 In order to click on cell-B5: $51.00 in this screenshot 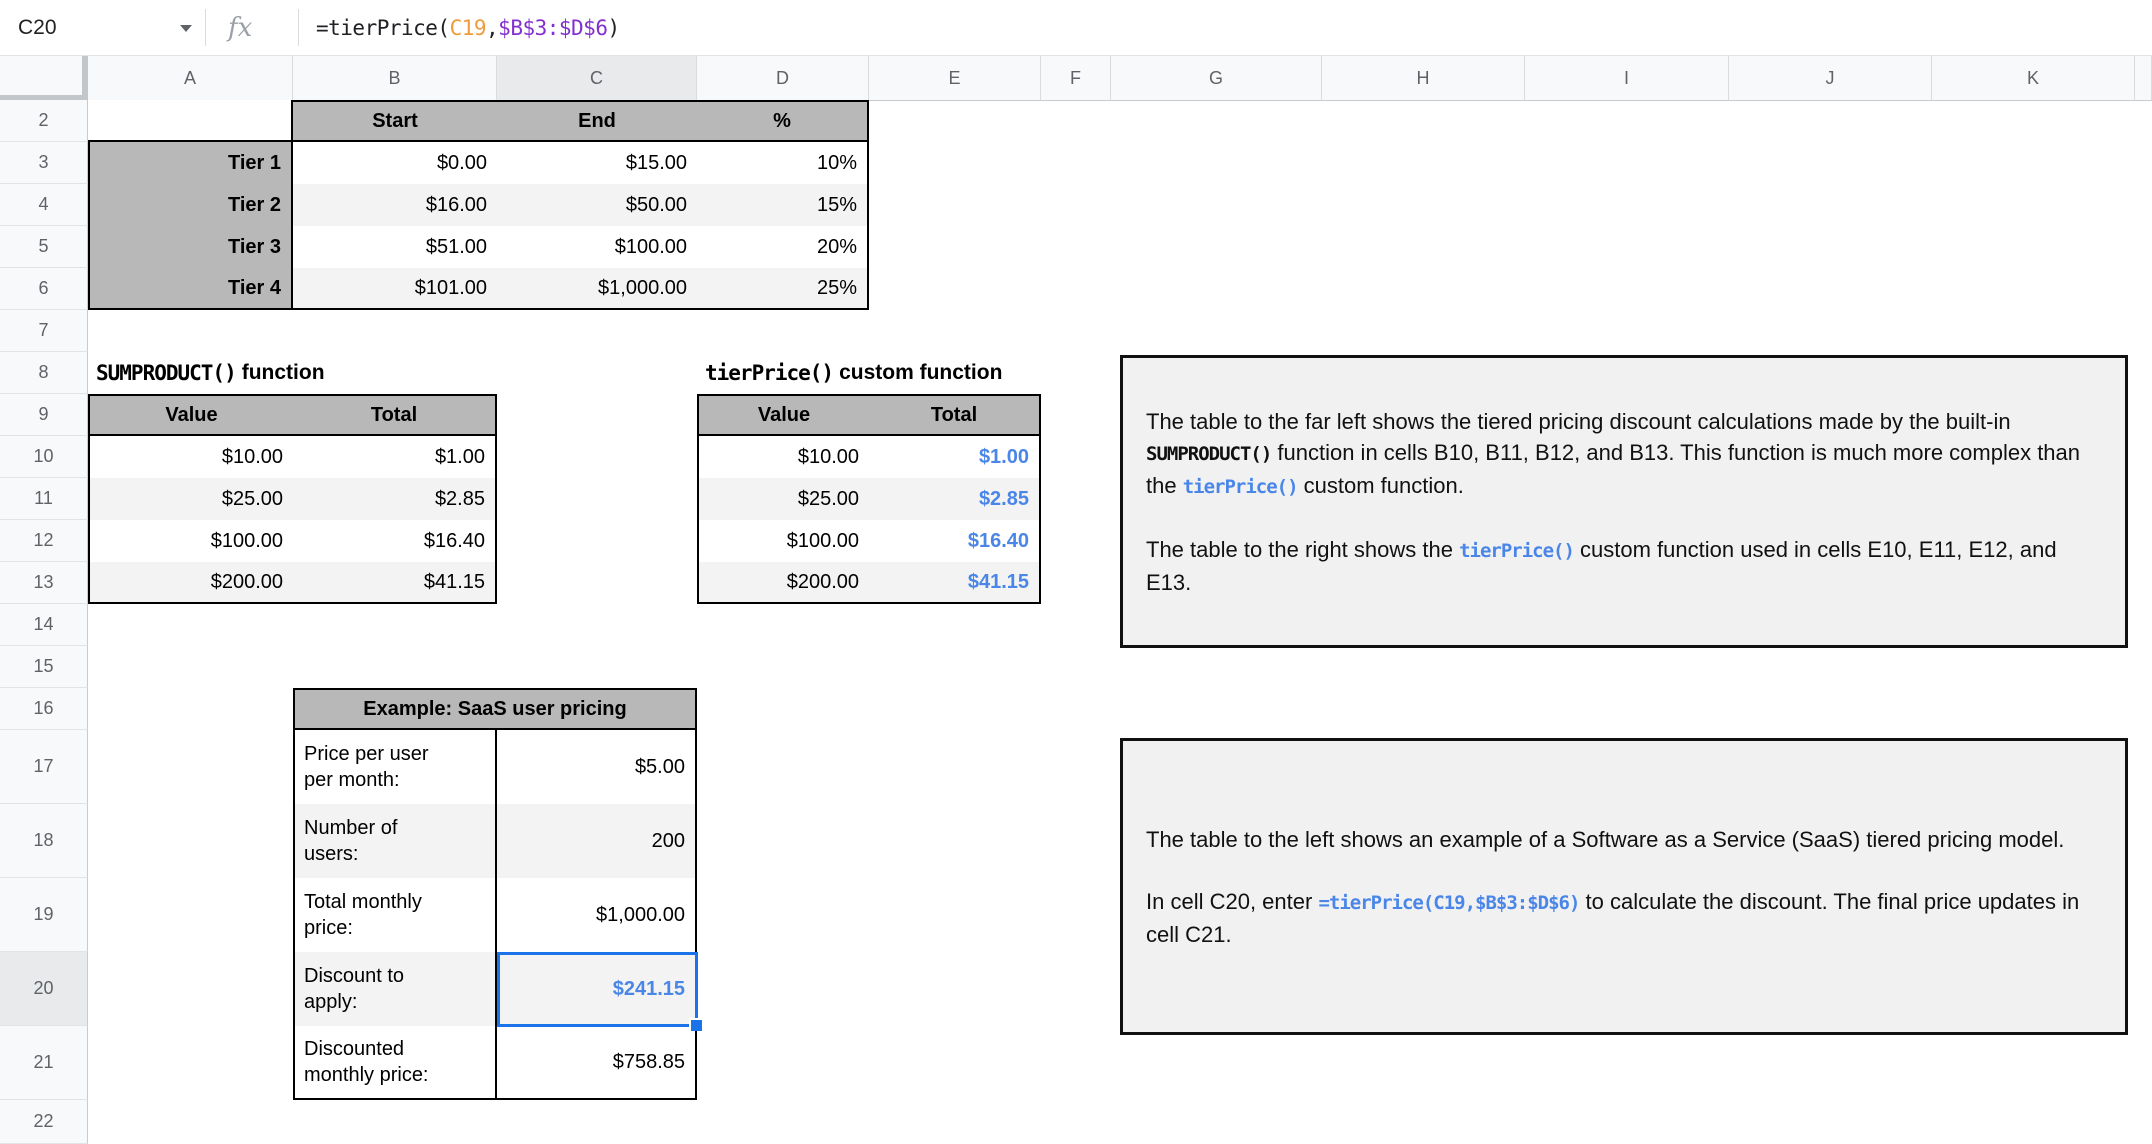, I will do `click(395, 247)`.